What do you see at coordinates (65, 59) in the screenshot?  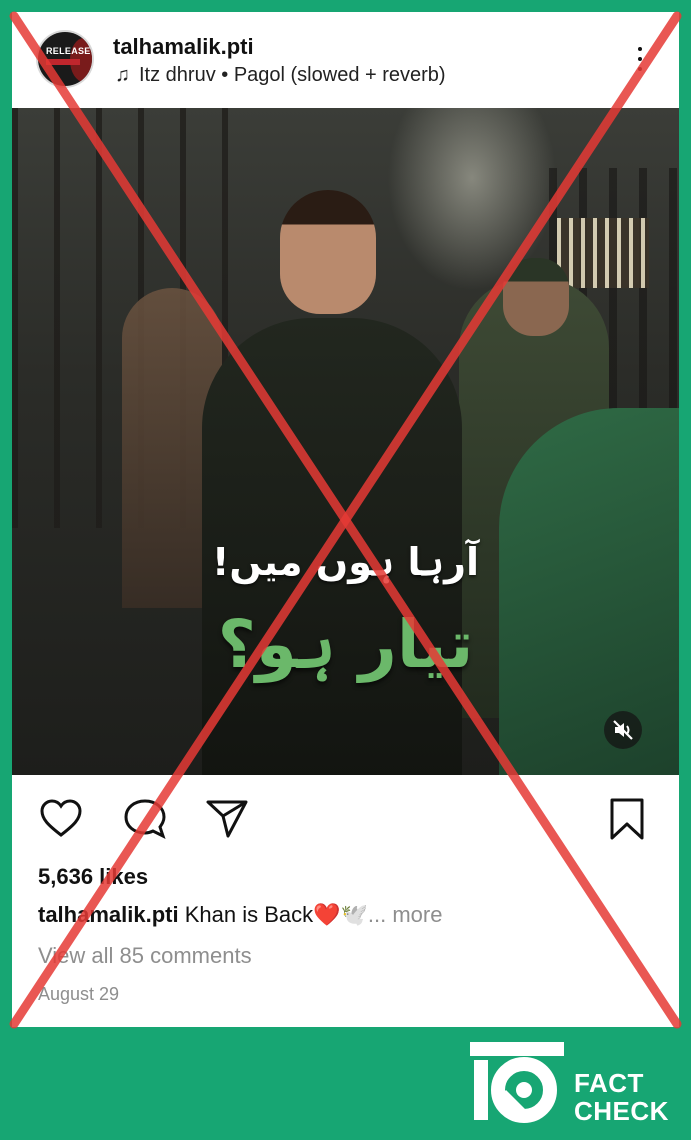 I see `avatar: RELEASE` at bounding box center [65, 59].